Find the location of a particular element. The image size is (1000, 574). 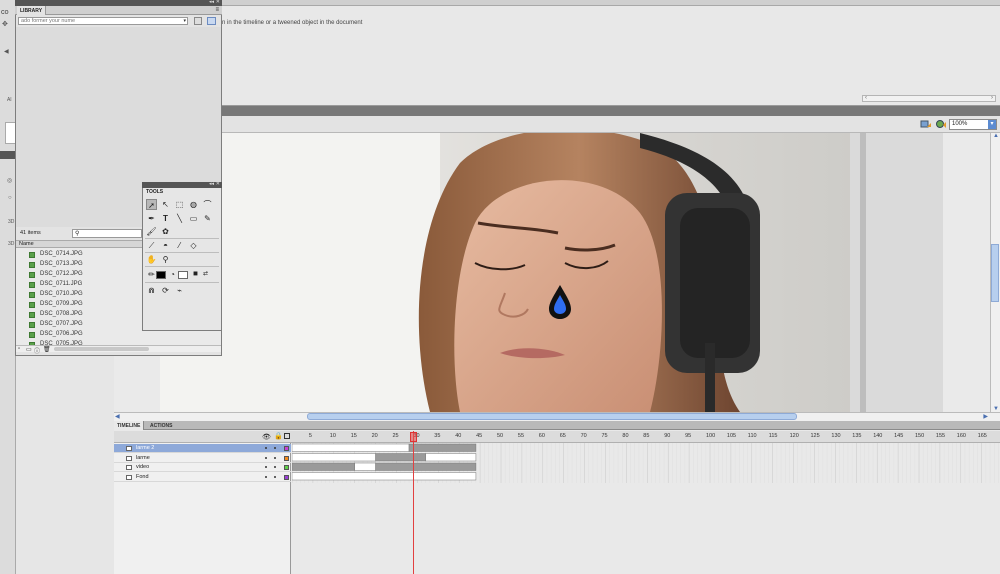

new-folder-icon: ▭ is located at coordinates (29, 349).